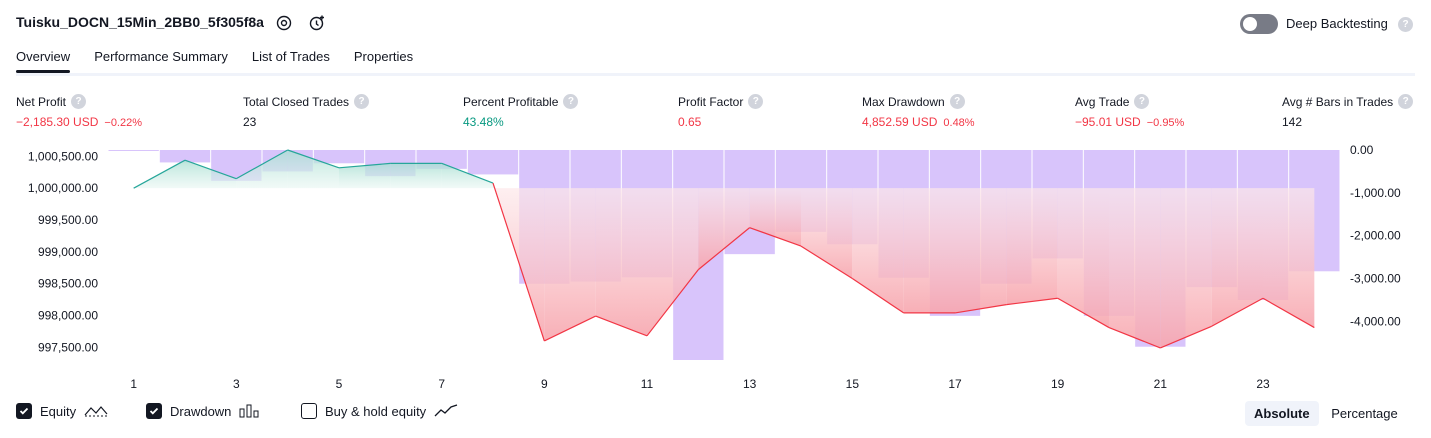 Image resolution: width=1431 pixels, height=438 pixels. Describe the element at coordinates (690, 122) in the screenshot. I see `stat-value: 0.65` at that location.